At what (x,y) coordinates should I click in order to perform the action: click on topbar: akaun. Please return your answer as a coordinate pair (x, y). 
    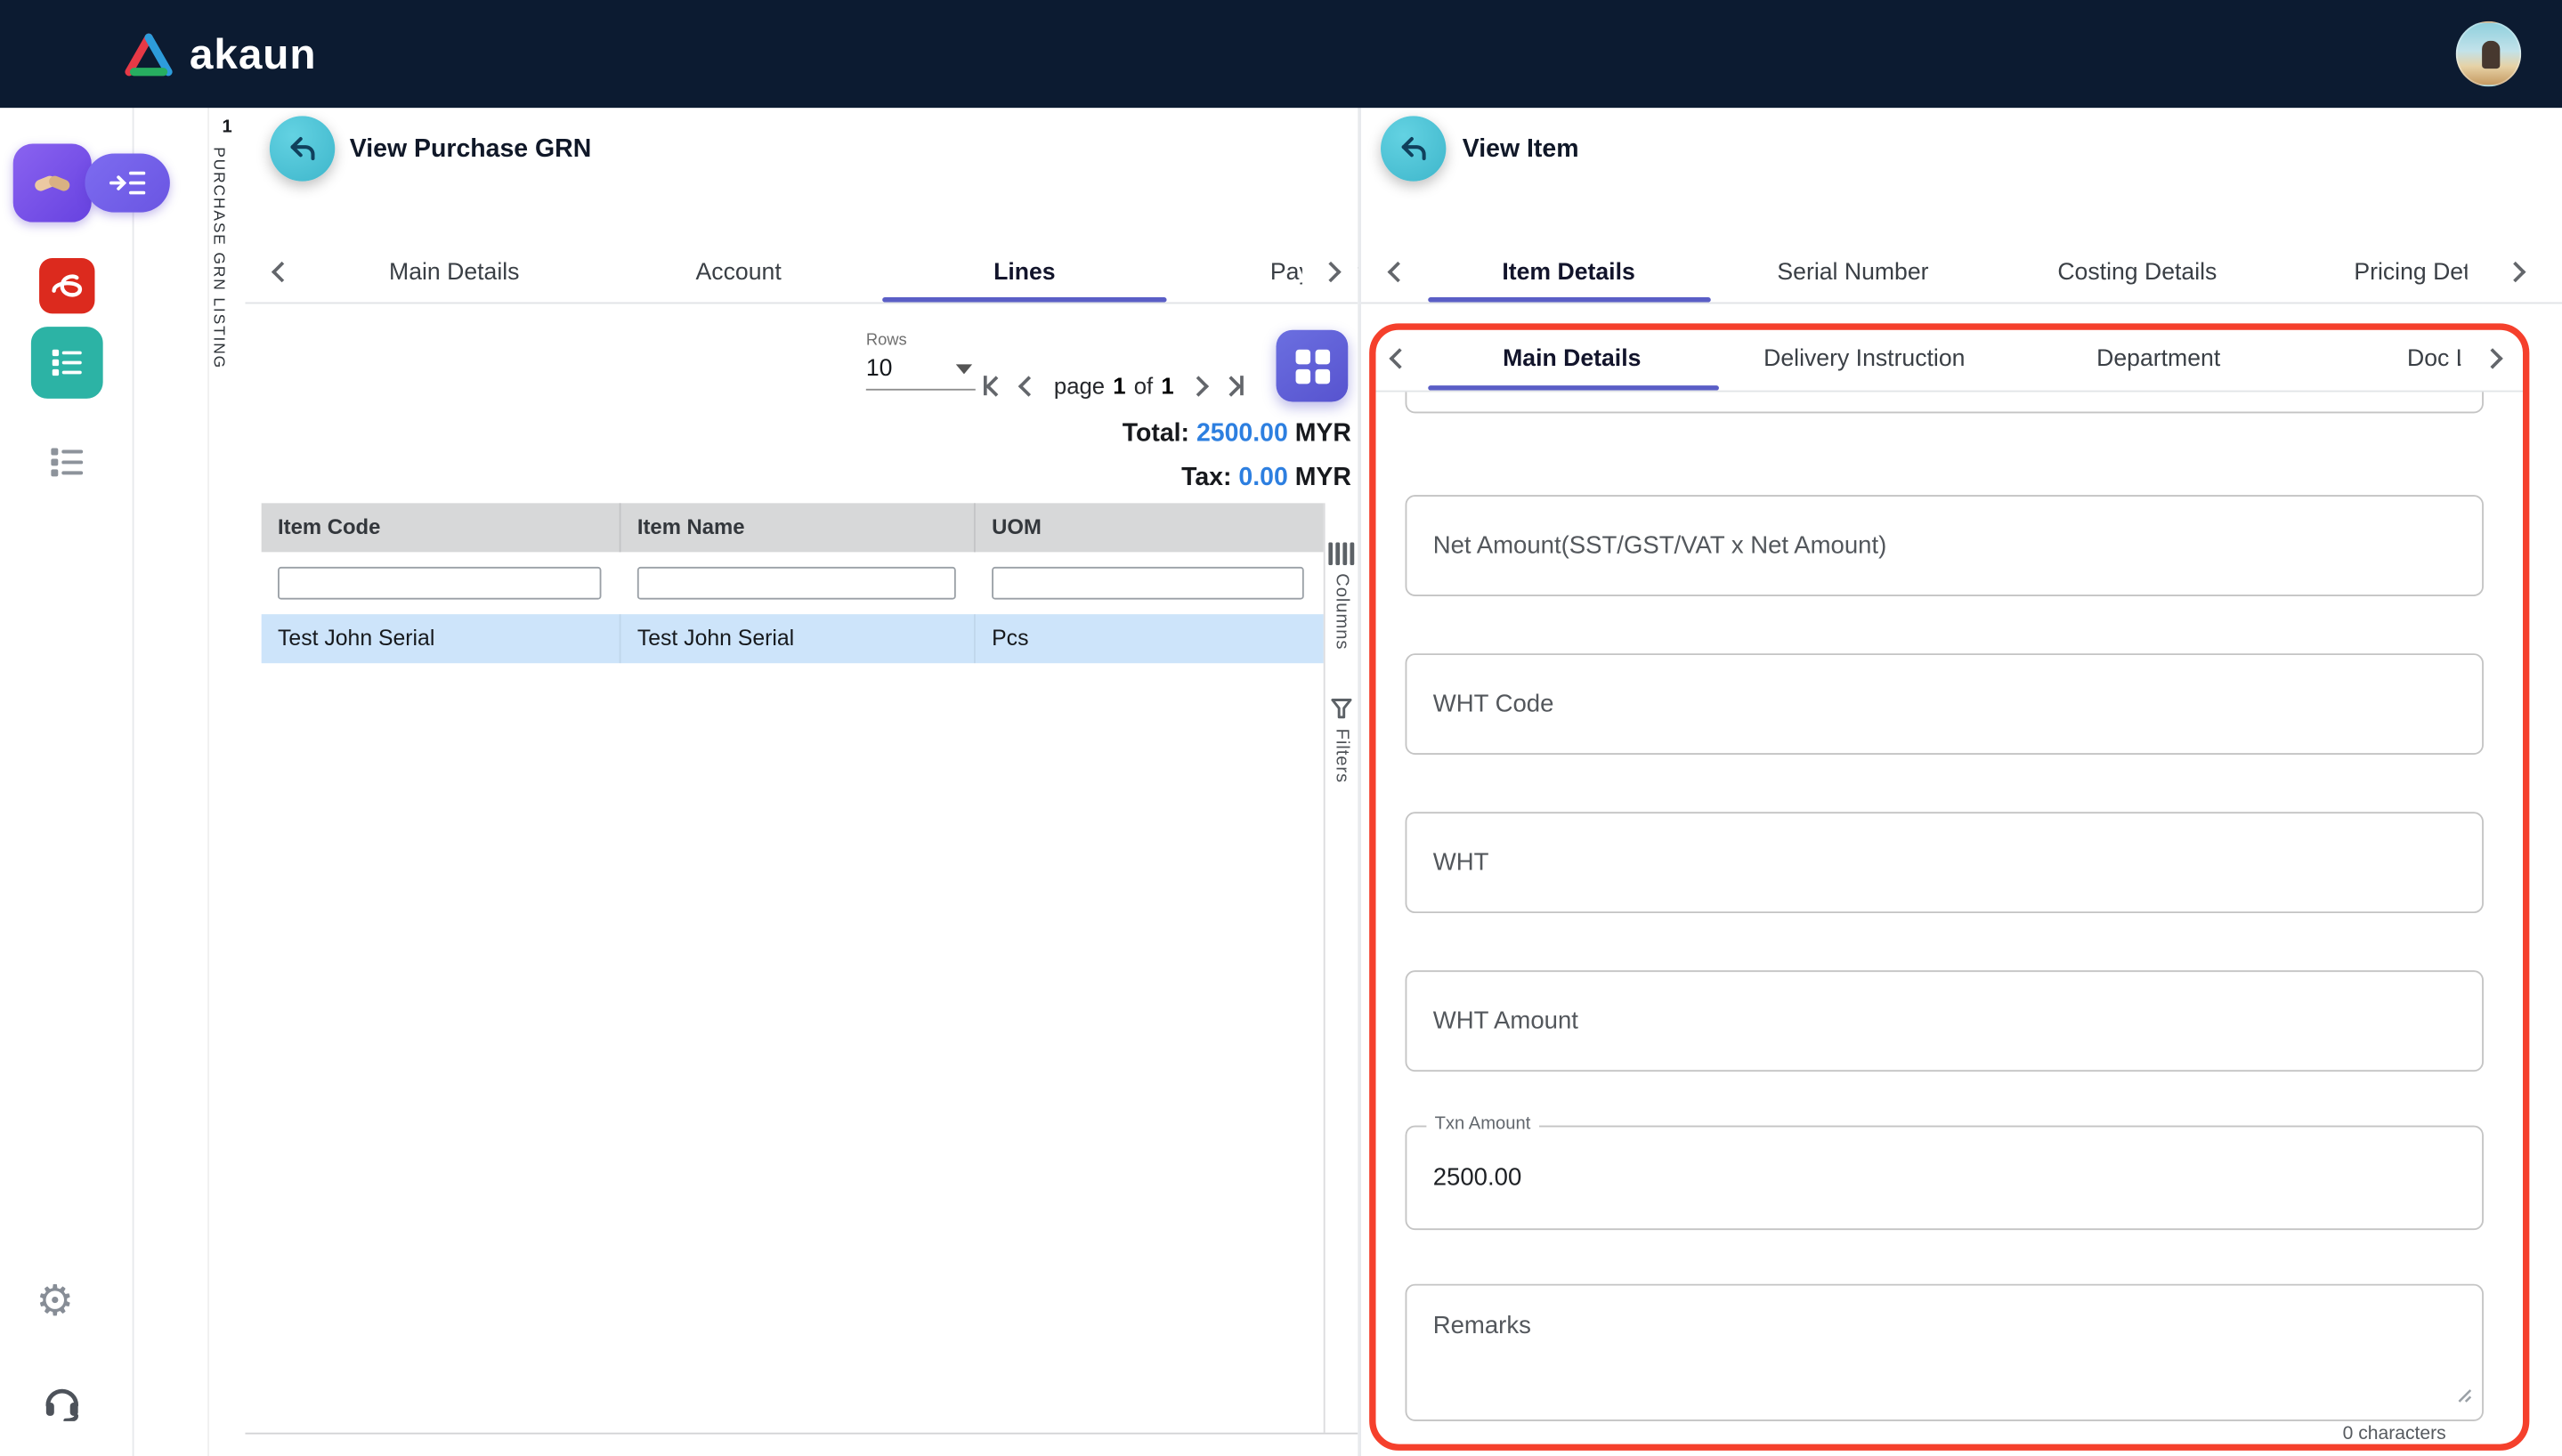
    Looking at the image, I should click on (1281, 54).